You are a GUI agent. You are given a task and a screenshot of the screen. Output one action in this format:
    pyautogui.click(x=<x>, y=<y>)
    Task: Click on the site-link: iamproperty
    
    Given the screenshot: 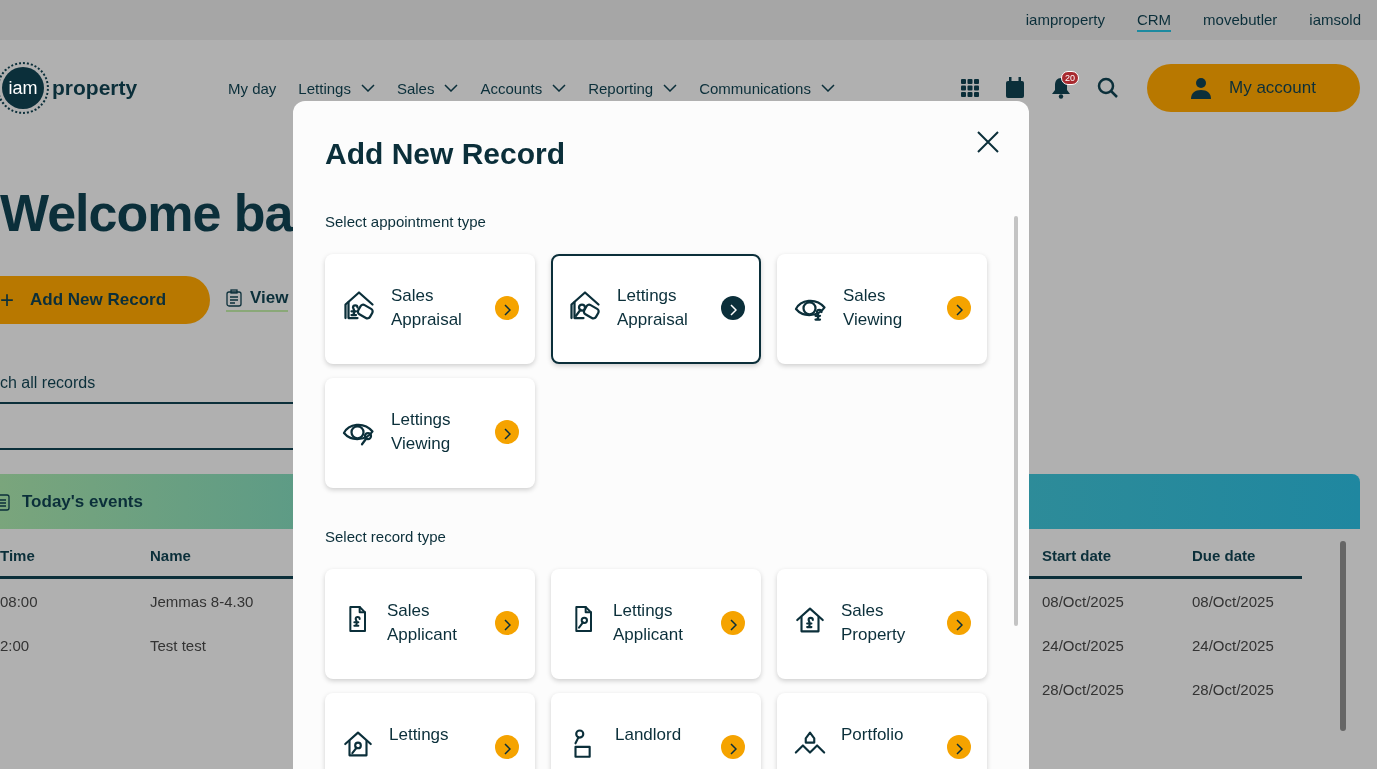 What is the action you would take?
    pyautogui.click(x=1065, y=20)
    